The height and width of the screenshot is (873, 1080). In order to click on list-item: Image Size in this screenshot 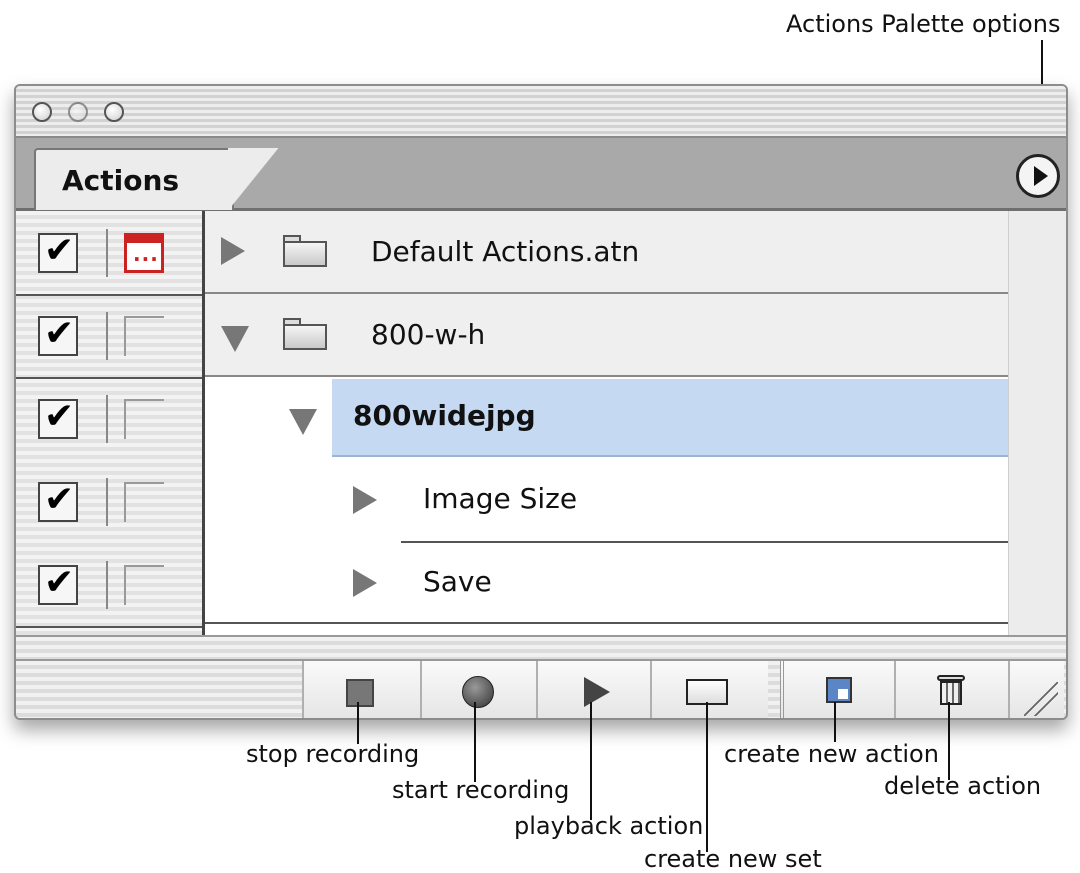, I will do `click(606, 503)`.